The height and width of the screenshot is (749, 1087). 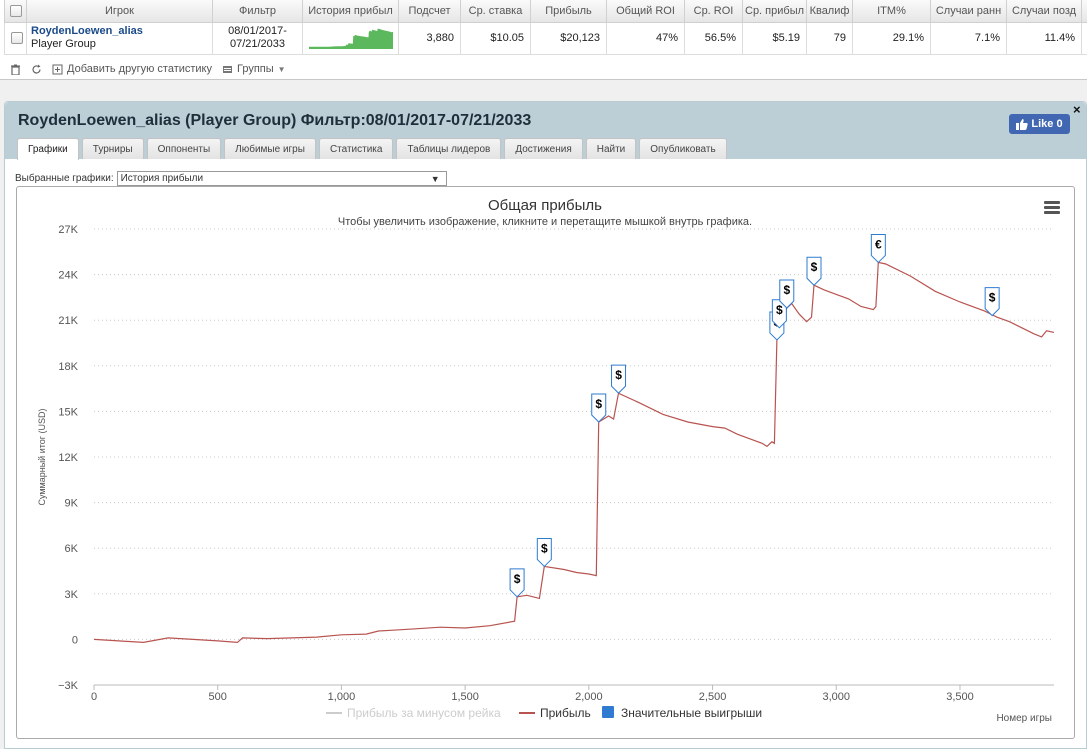 I want to click on tab-publish: Опубликовать, so click(x=683, y=148).